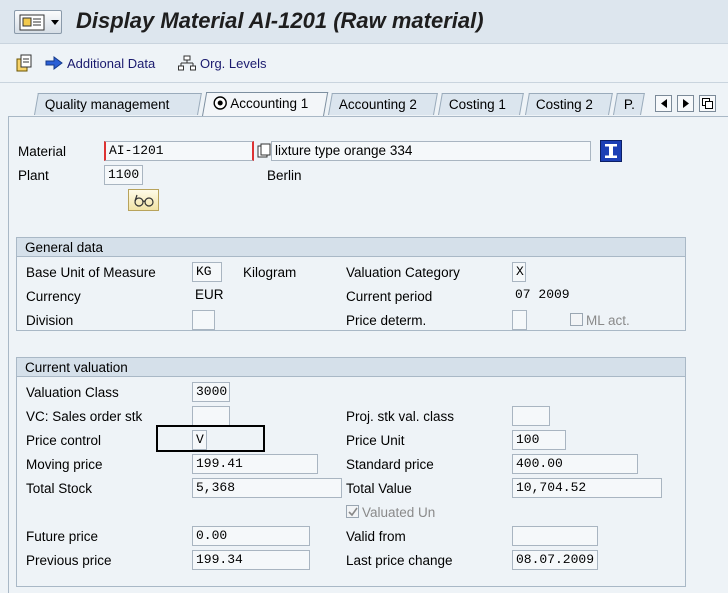  What do you see at coordinates (555, 536) in the screenshot?
I see `valid-from-field` at bounding box center [555, 536].